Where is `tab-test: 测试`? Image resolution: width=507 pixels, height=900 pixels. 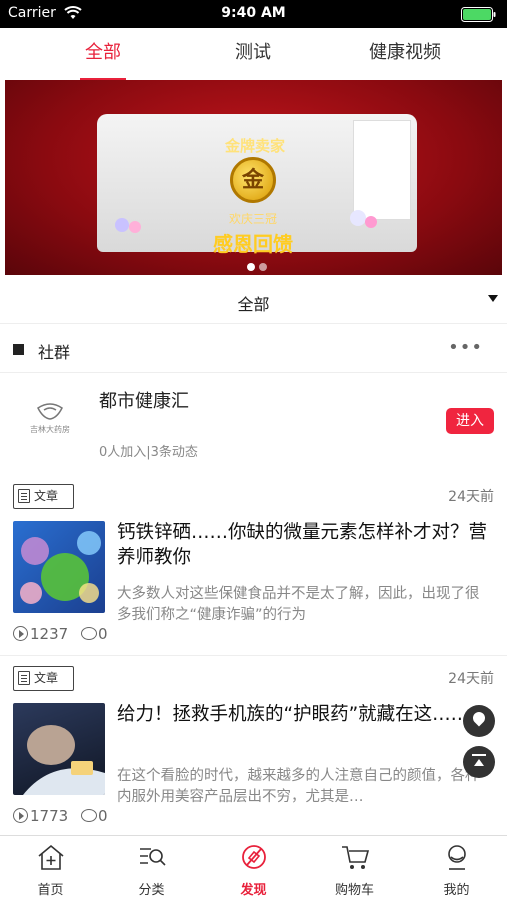 tab-test: 测试 is located at coordinates (253, 54).